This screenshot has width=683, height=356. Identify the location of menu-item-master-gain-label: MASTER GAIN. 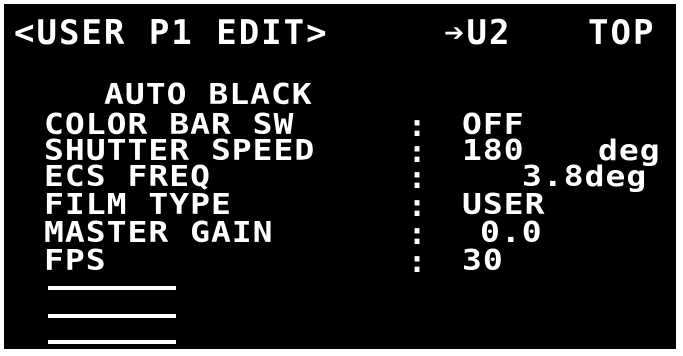
(159, 232).